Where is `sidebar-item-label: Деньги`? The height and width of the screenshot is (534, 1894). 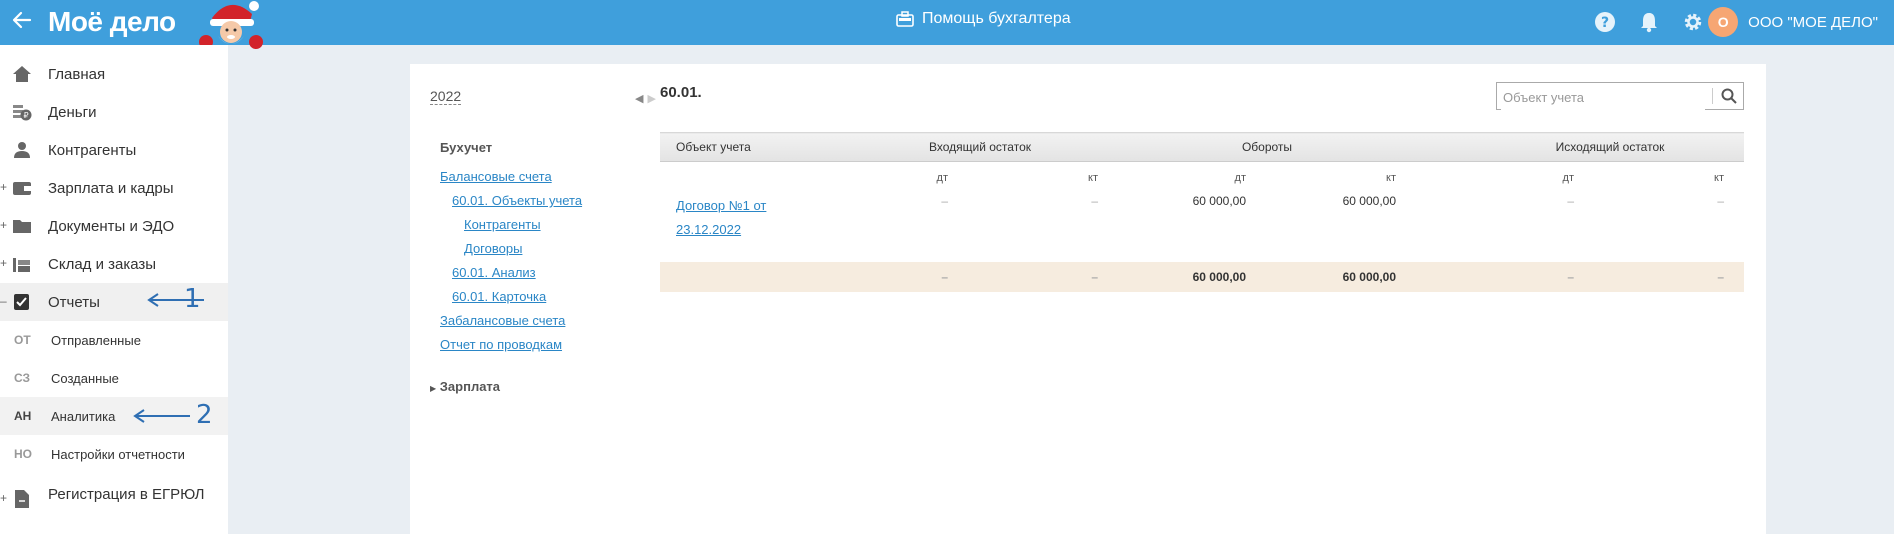 sidebar-item-label: Деньги is located at coordinates (72, 112).